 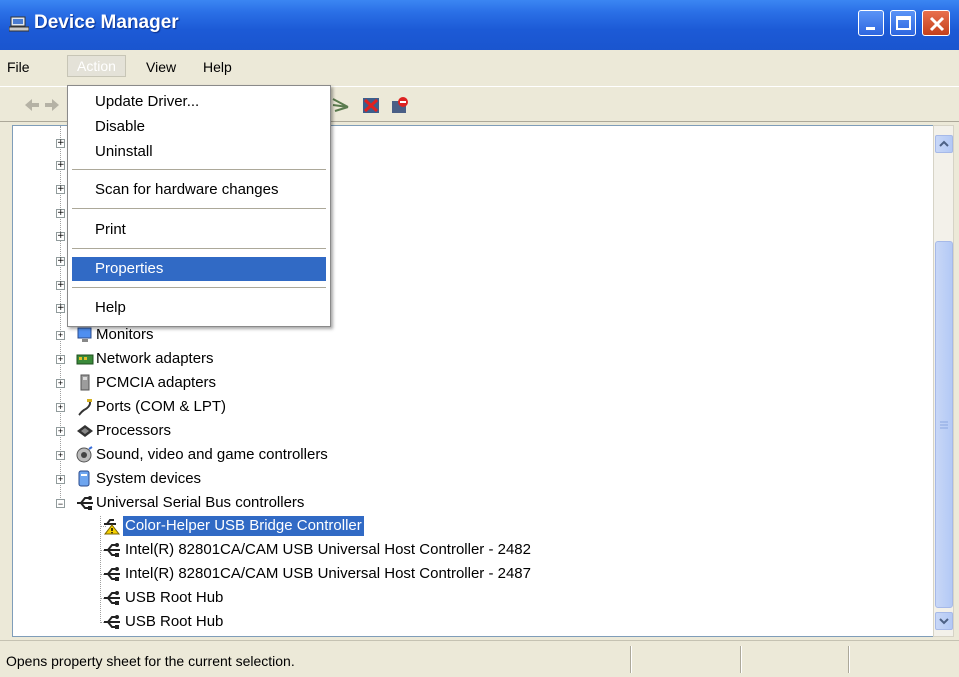 What do you see at coordinates (106, 22) in the screenshot?
I see `window-title: Device Manager` at bounding box center [106, 22].